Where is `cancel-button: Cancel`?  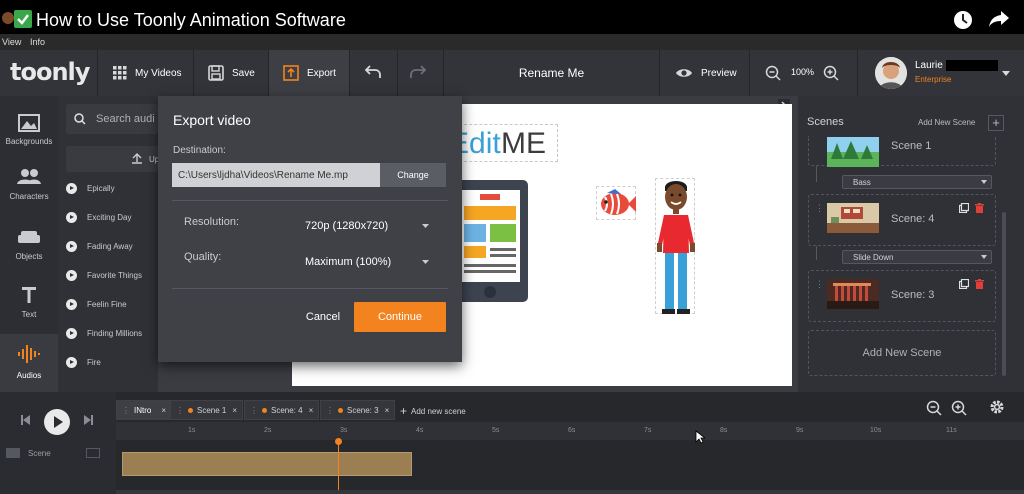
cancel-button: Cancel is located at coordinates (323, 317).